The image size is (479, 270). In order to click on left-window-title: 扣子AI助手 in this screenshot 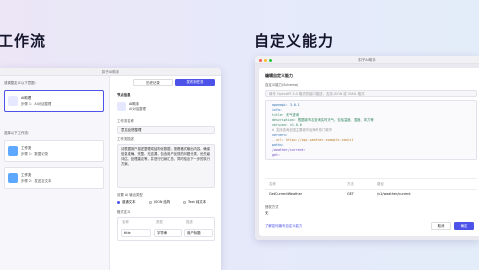, I will do `click(110, 72)`.